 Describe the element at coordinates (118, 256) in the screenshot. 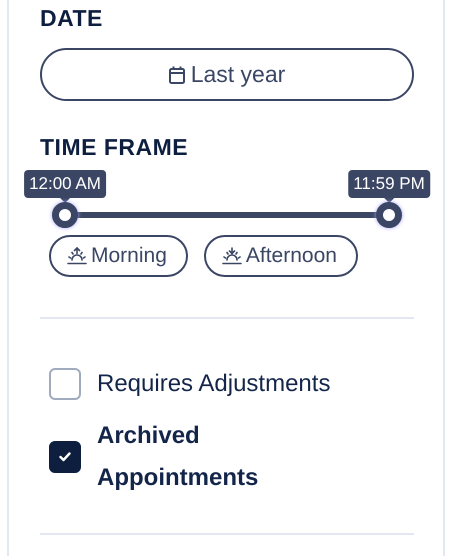

I see `preset-chip: Morning` at that location.